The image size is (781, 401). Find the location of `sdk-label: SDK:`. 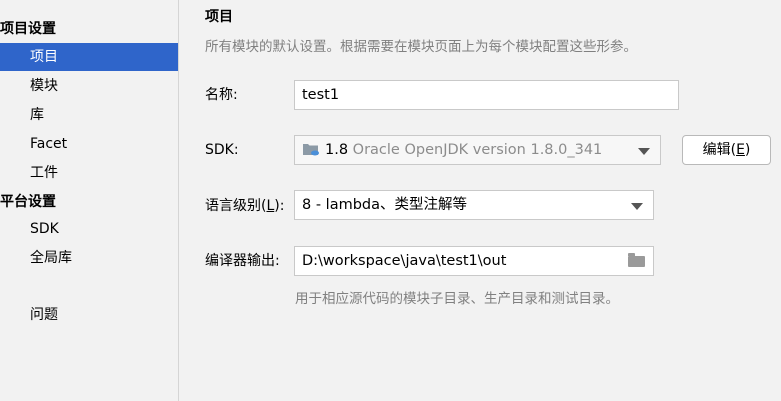

sdk-label: SDK: is located at coordinates (222, 150).